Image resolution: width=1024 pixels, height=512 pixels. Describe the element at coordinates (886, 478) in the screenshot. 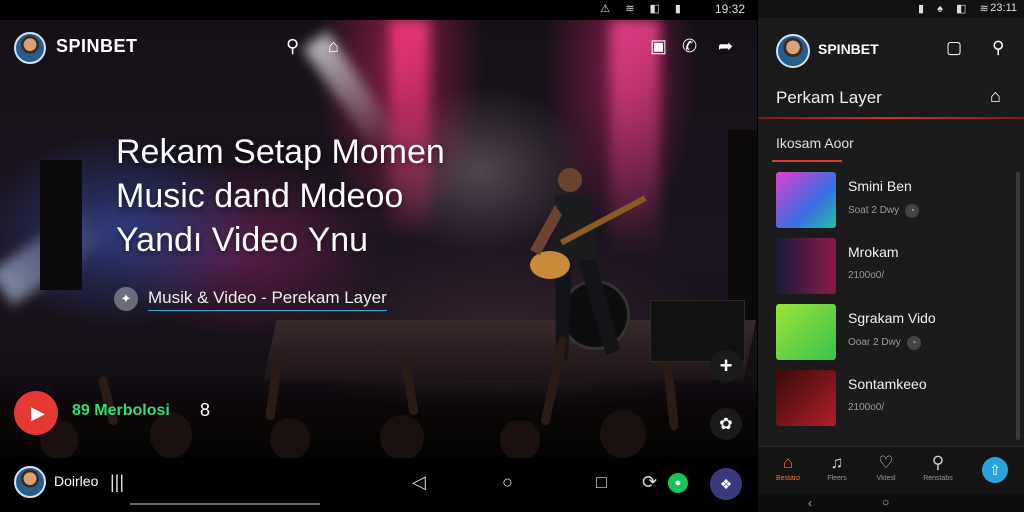

I see `nav-label: Vktesl` at that location.